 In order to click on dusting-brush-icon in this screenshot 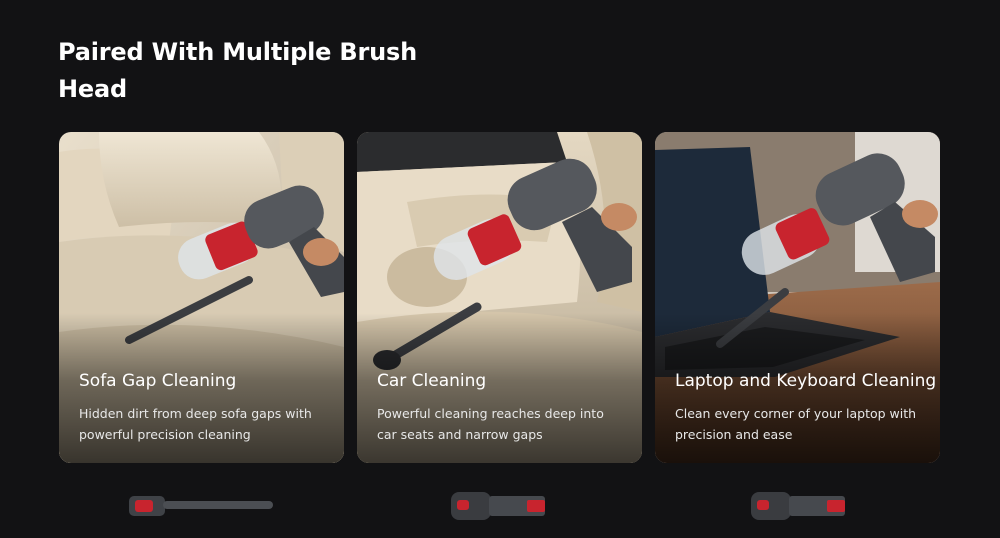, I will do `click(799, 506)`.